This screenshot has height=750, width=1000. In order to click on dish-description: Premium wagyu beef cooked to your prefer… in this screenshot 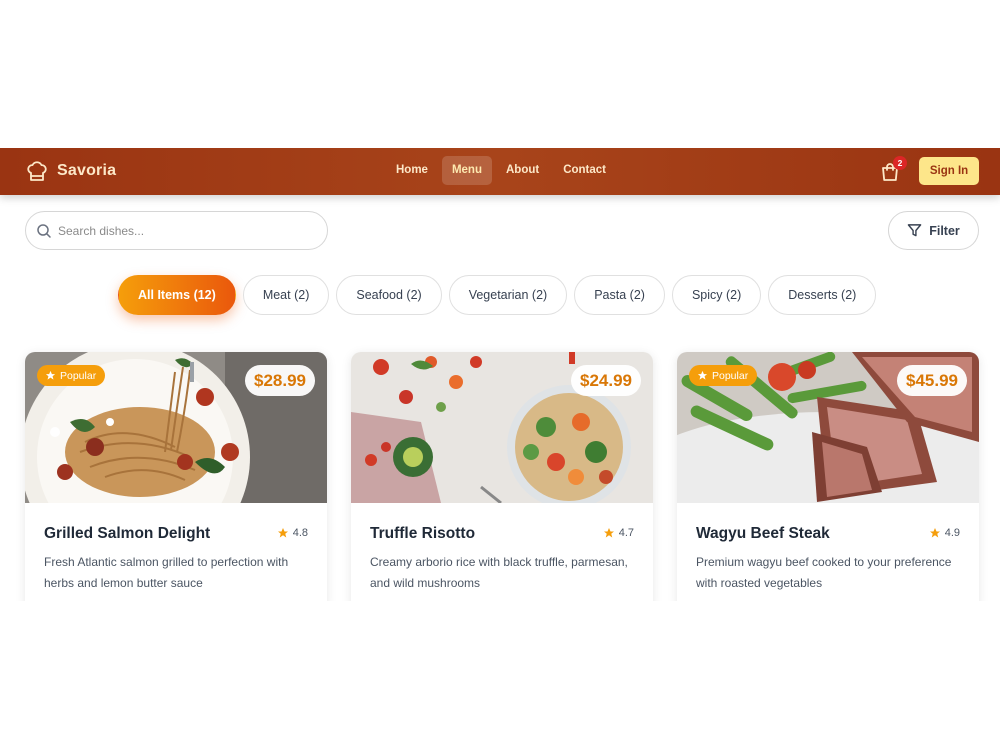, I will do `click(824, 572)`.